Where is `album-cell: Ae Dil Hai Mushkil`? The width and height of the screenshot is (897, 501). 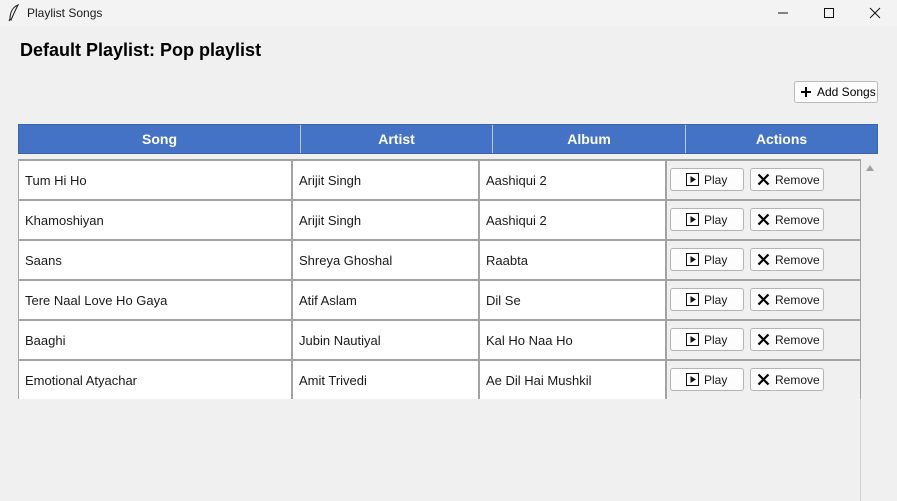
album-cell: Ae Dil Hai Mushkil is located at coordinates (573, 379).